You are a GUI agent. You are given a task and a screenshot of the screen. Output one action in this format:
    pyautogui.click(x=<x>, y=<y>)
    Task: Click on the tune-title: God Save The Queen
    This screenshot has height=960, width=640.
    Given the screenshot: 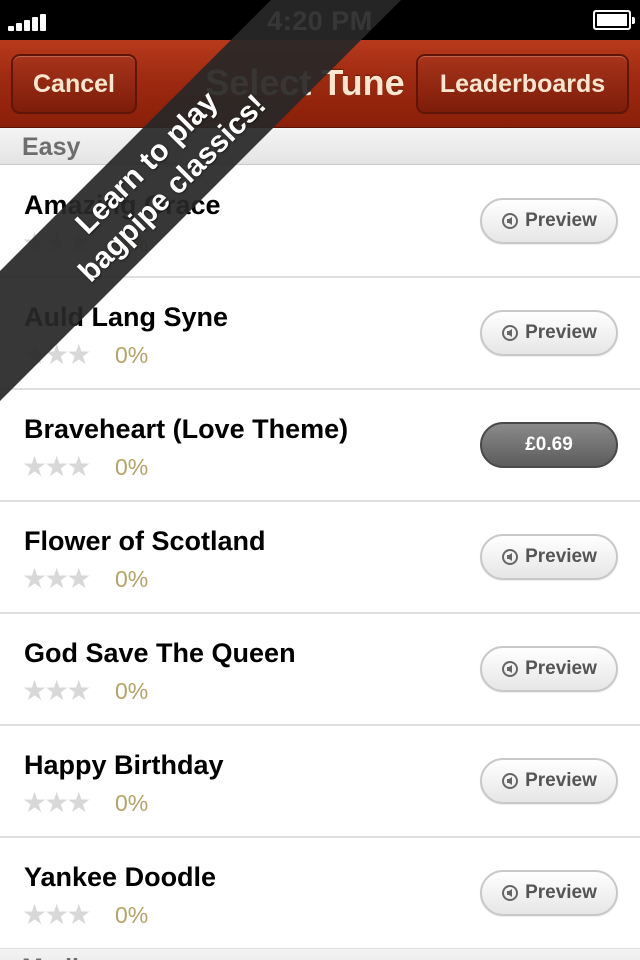 What is the action you would take?
    pyautogui.click(x=160, y=653)
    